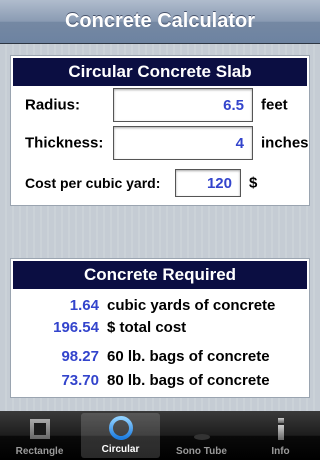 Image resolution: width=320 pixels, height=460 pixels. Describe the element at coordinates (202, 429) in the screenshot. I see `tube-icon` at that location.